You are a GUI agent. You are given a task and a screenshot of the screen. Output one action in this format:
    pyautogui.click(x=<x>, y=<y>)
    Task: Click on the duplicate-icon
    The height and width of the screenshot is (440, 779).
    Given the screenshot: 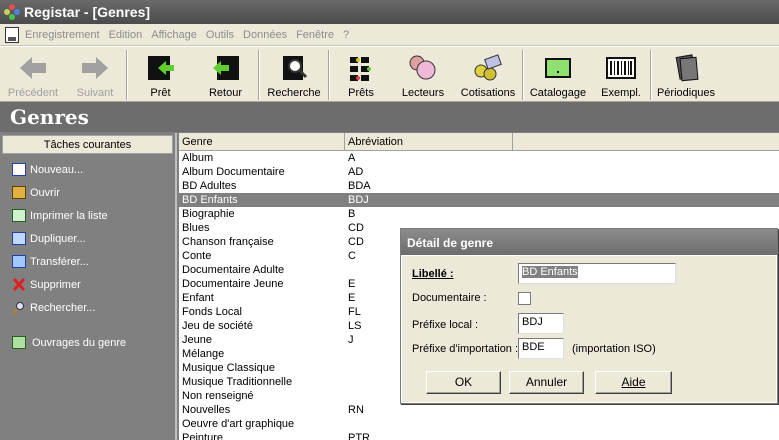 What is the action you would take?
    pyautogui.click(x=19, y=238)
    